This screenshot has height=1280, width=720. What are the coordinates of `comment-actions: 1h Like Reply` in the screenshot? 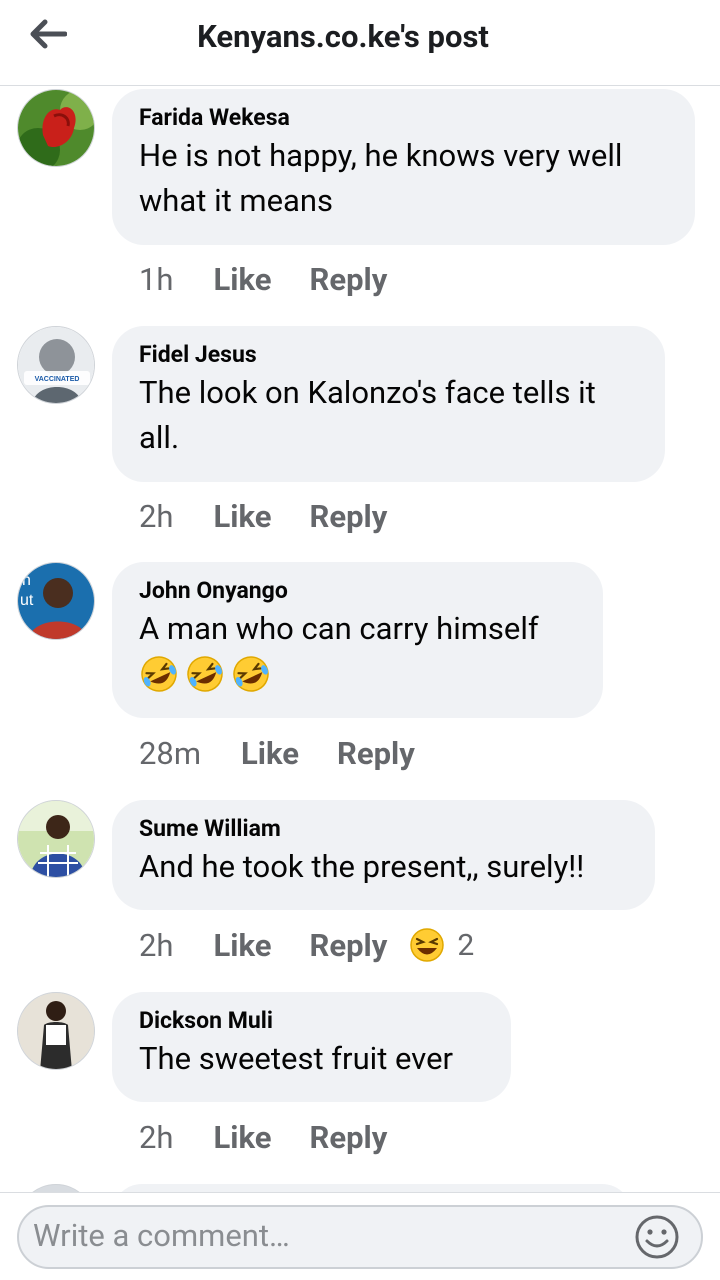 It's located at (263, 279).